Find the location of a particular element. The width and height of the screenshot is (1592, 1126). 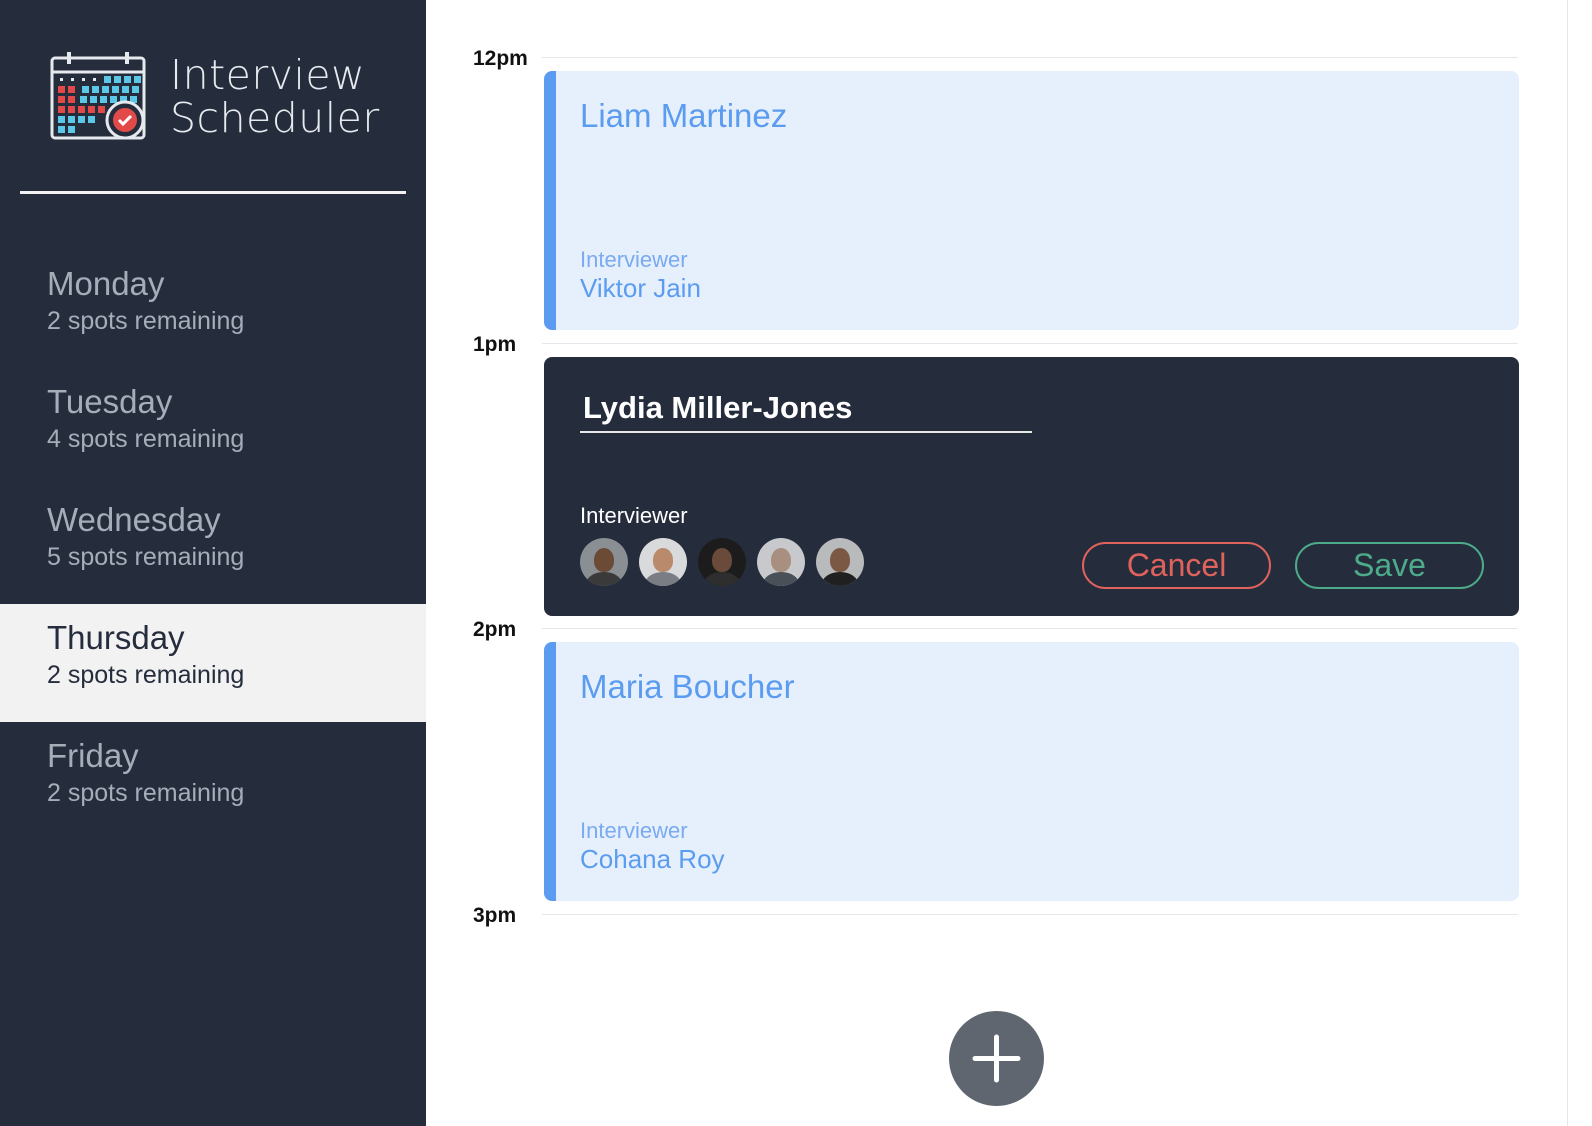

student-name-input is located at coordinates (806, 409).